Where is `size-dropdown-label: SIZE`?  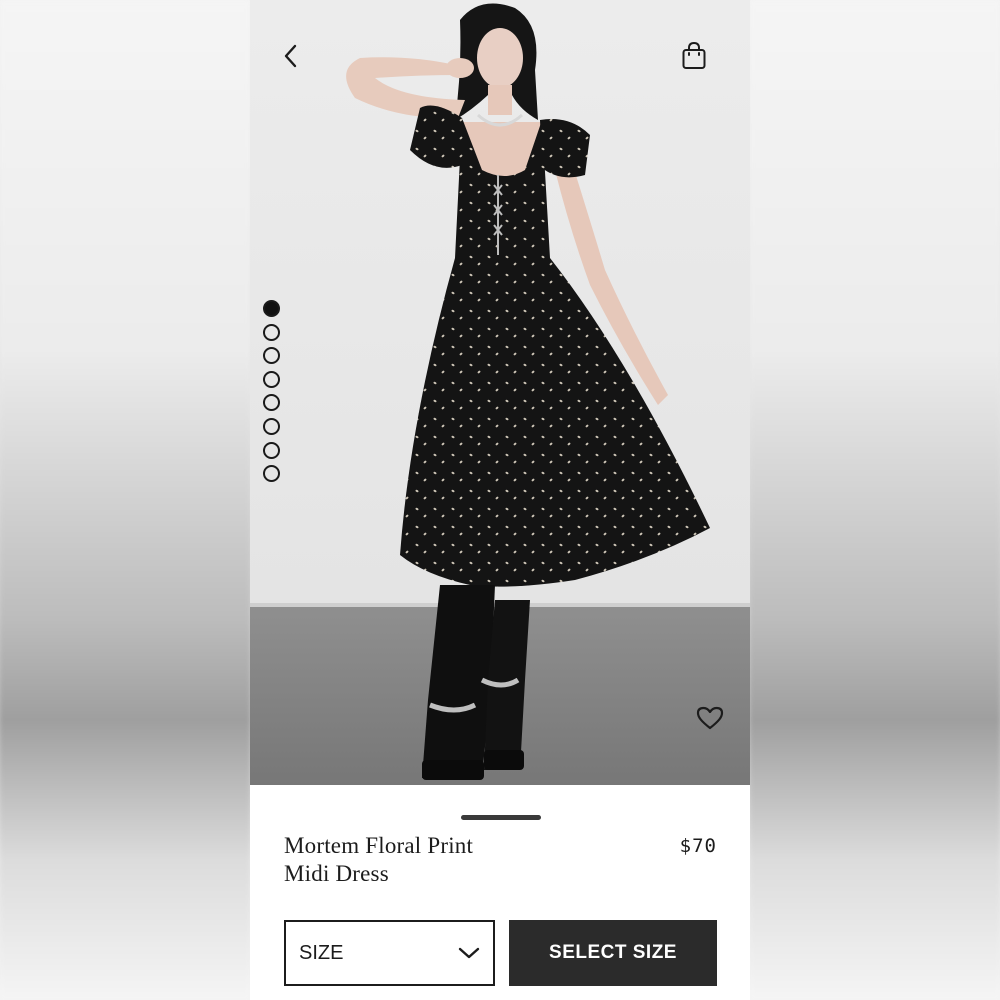 size-dropdown-label: SIZE is located at coordinates (321, 952).